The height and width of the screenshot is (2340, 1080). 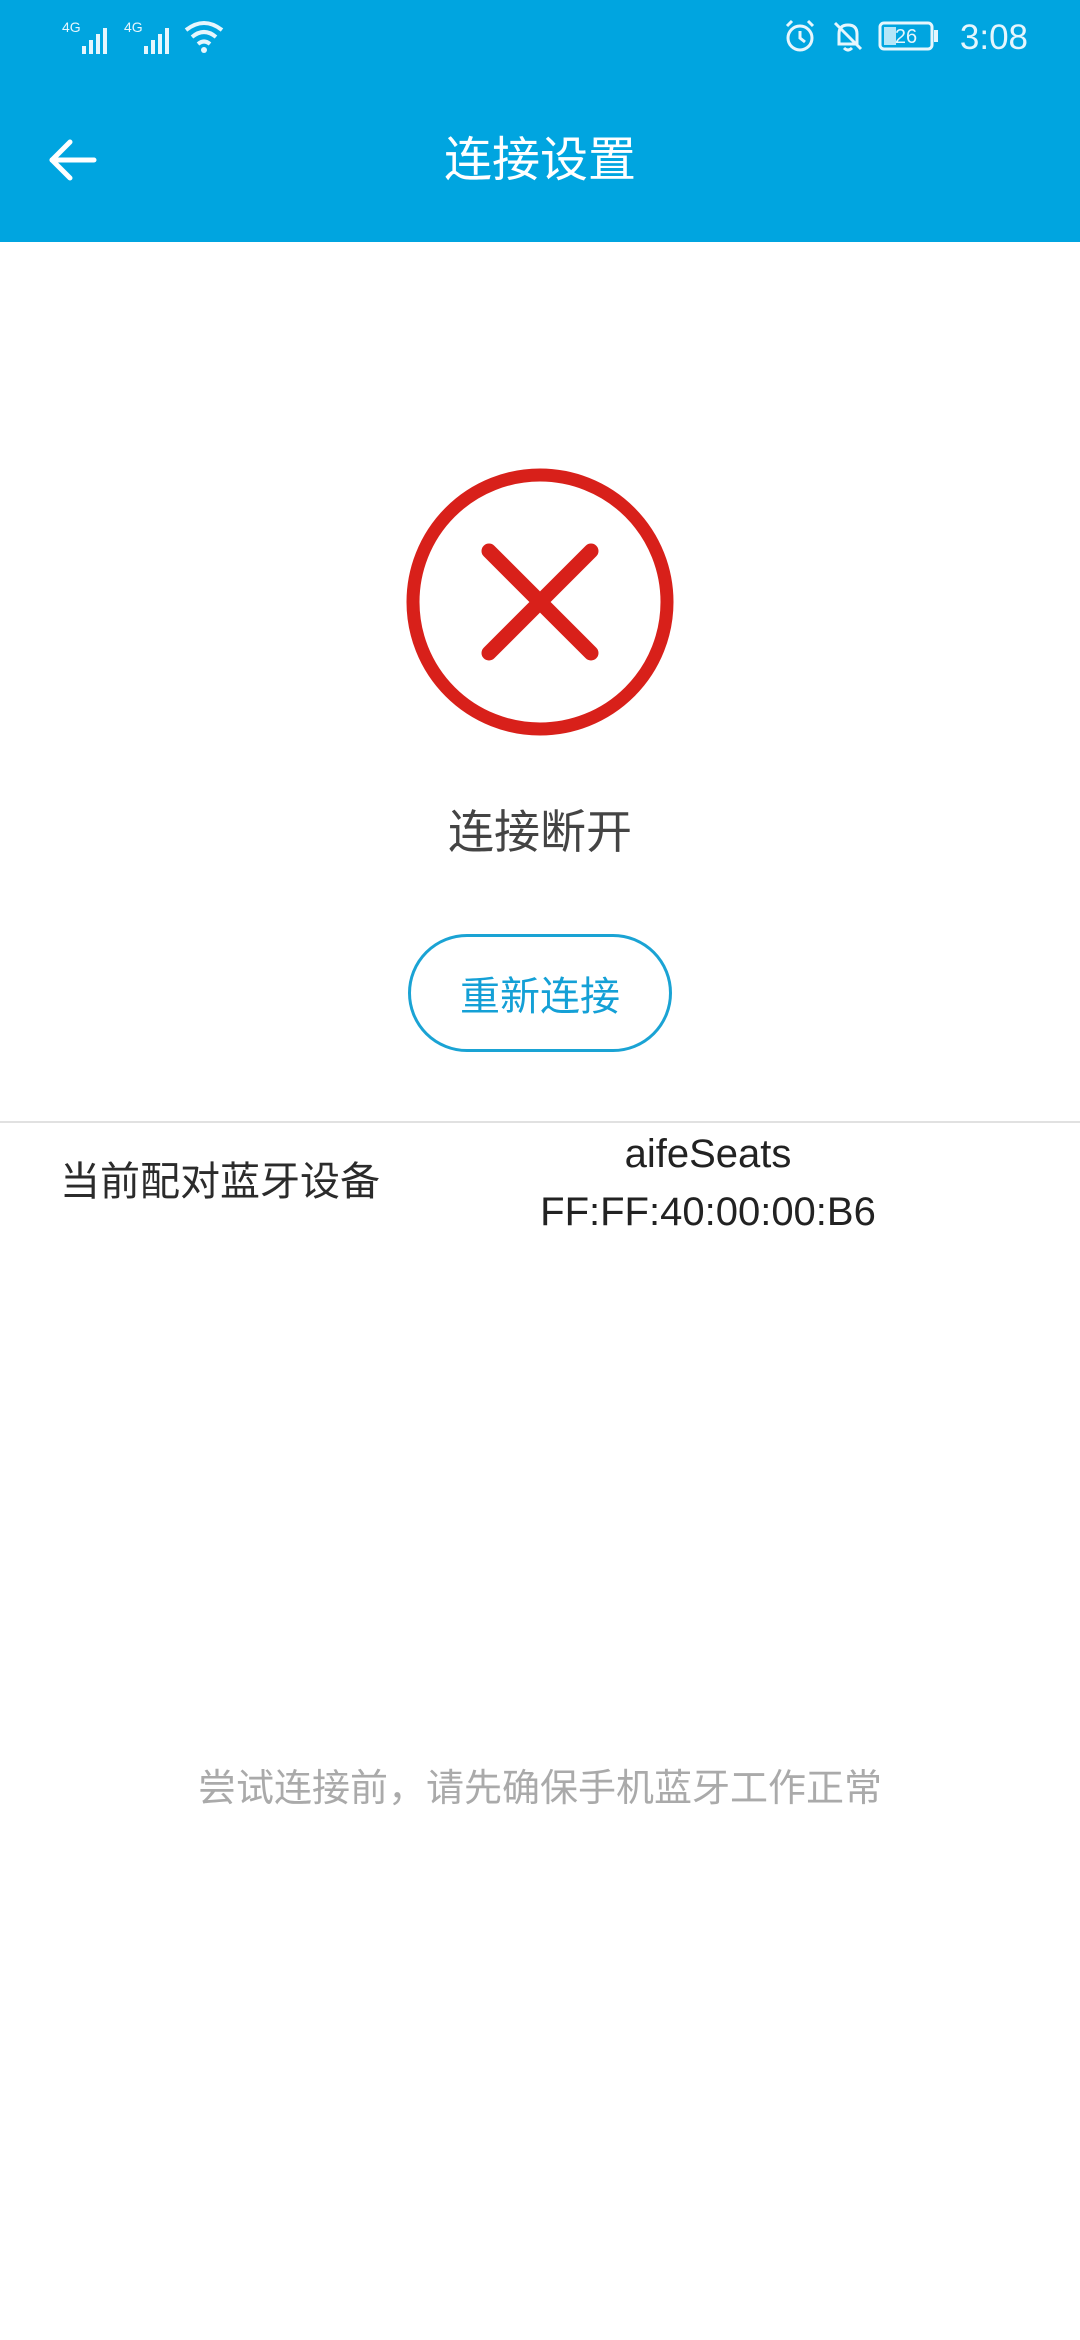 I want to click on device-name: aifeSeats, so click(x=708, y=1154).